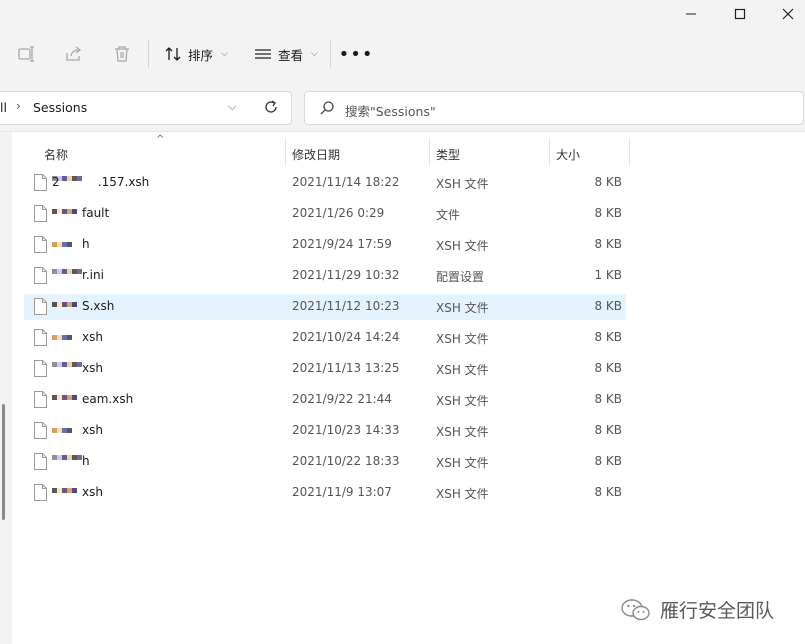 This screenshot has height=644, width=805. Describe the element at coordinates (3, 107) in the screenshot. I see `breadcrumb-parent: ll` at that location.